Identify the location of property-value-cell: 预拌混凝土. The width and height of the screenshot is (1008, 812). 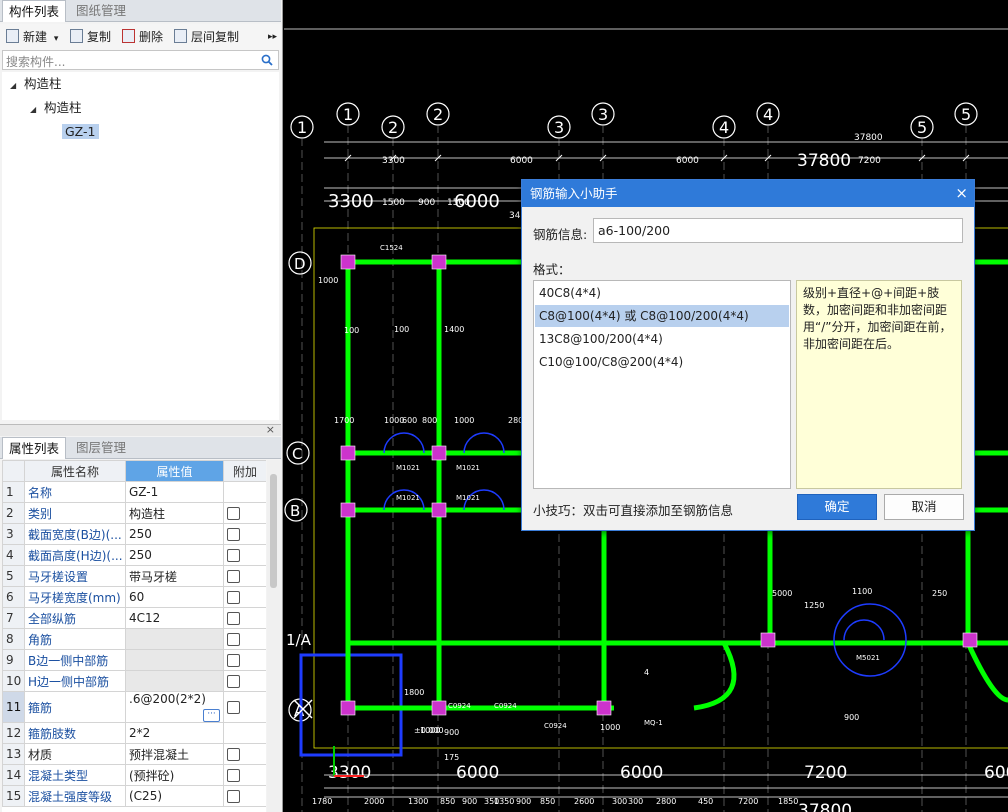
(174, 754).